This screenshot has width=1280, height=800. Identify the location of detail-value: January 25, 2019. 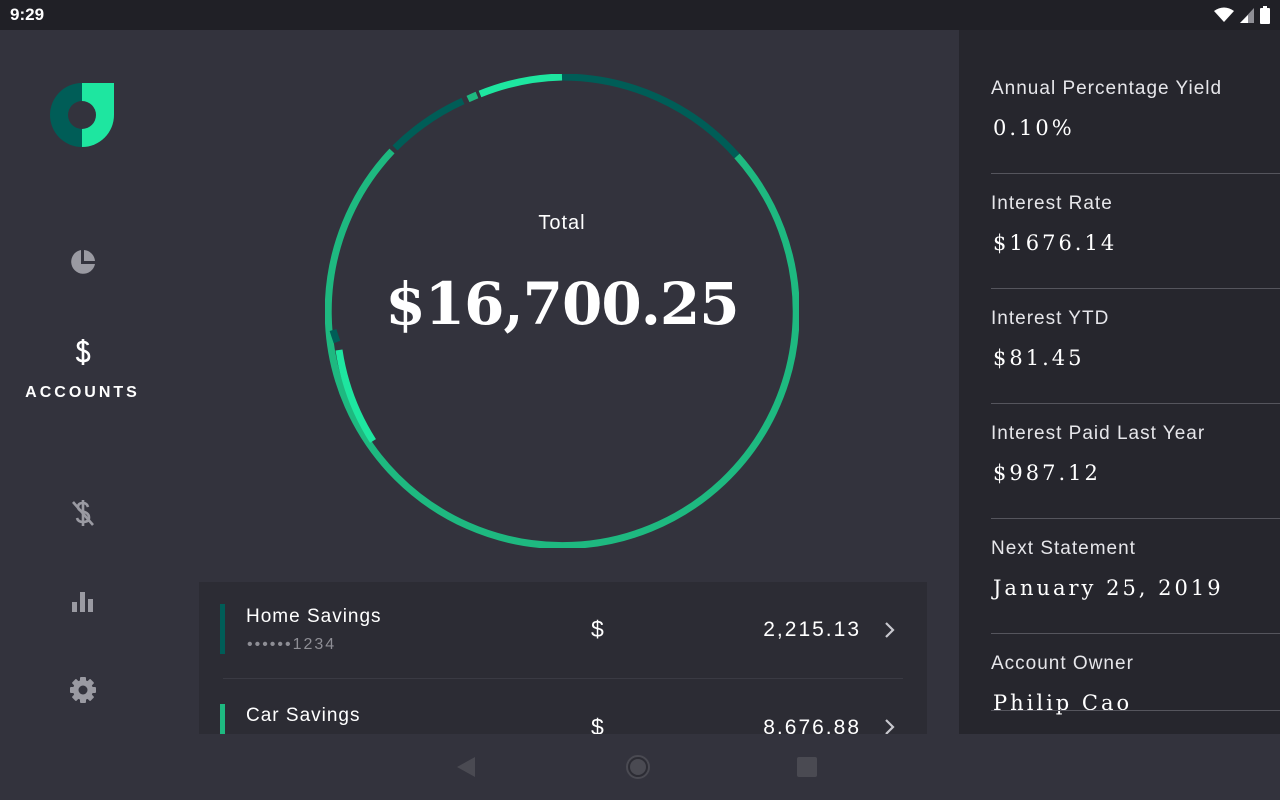
(1108, 588).